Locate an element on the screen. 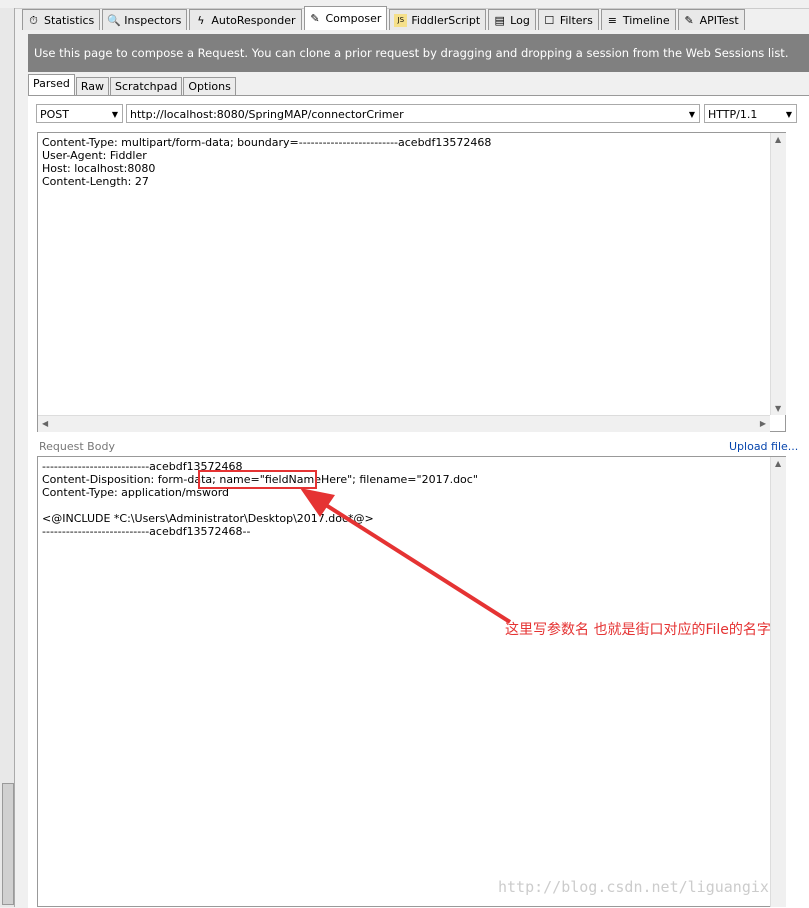 This screenshot has height=908, width=809. annotation-text: 这里写参数名 也就是街口对应的File的名字 is located at coordinates (638, 630).